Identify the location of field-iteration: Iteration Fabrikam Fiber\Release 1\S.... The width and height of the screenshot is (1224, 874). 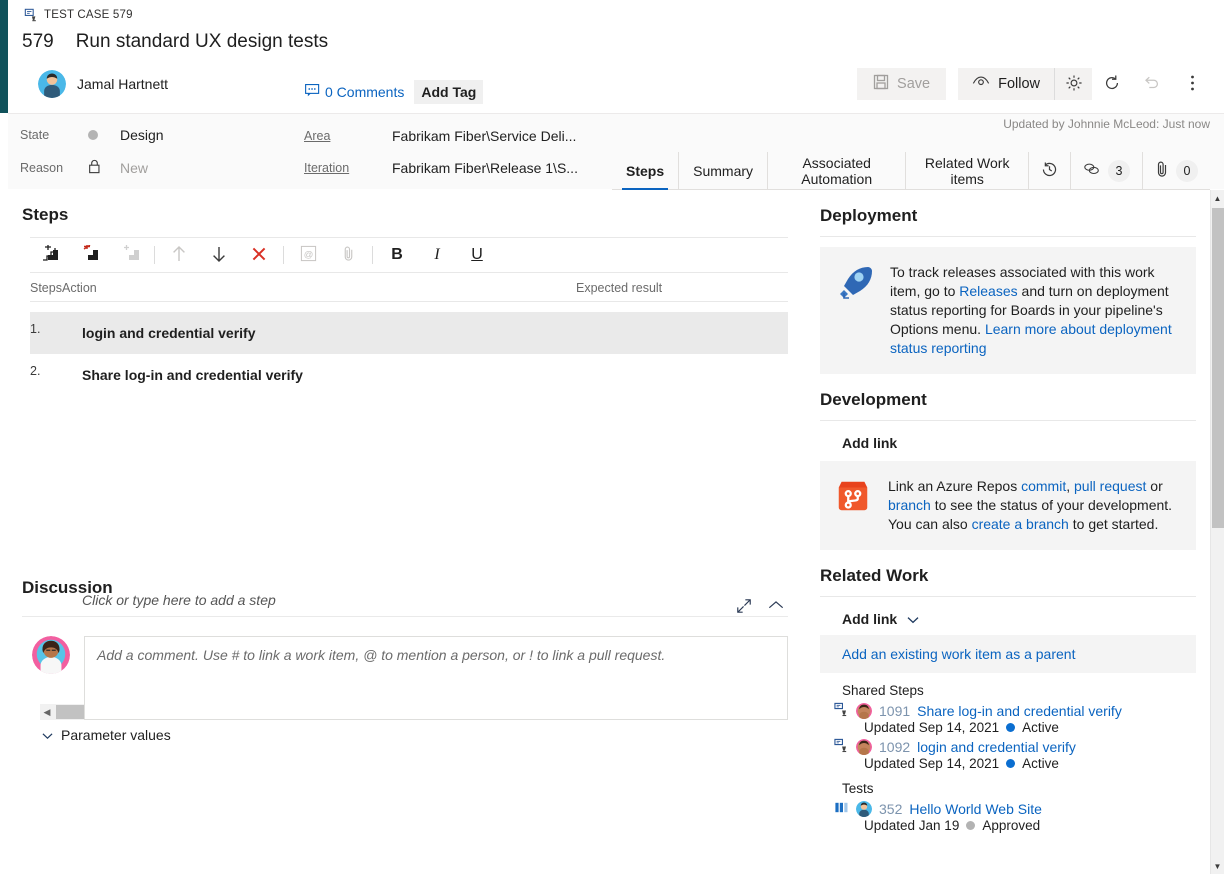
(441, 168).